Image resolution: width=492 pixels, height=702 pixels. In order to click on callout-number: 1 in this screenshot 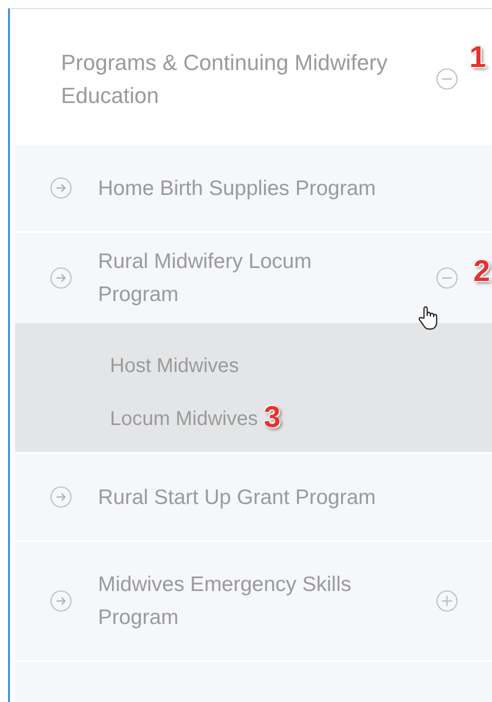, I will do `click(477, 58)`.